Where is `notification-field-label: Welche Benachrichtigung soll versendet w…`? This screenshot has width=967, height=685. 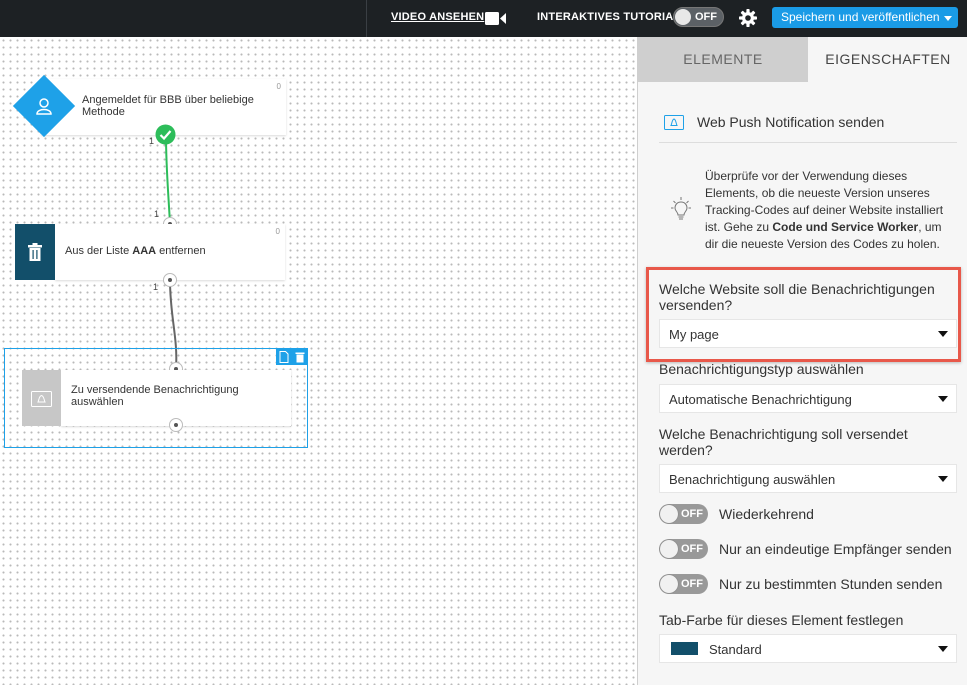
notification-field-label: Welche Benachrichtigung soll versendet w… is located at coordinates (783, 442).